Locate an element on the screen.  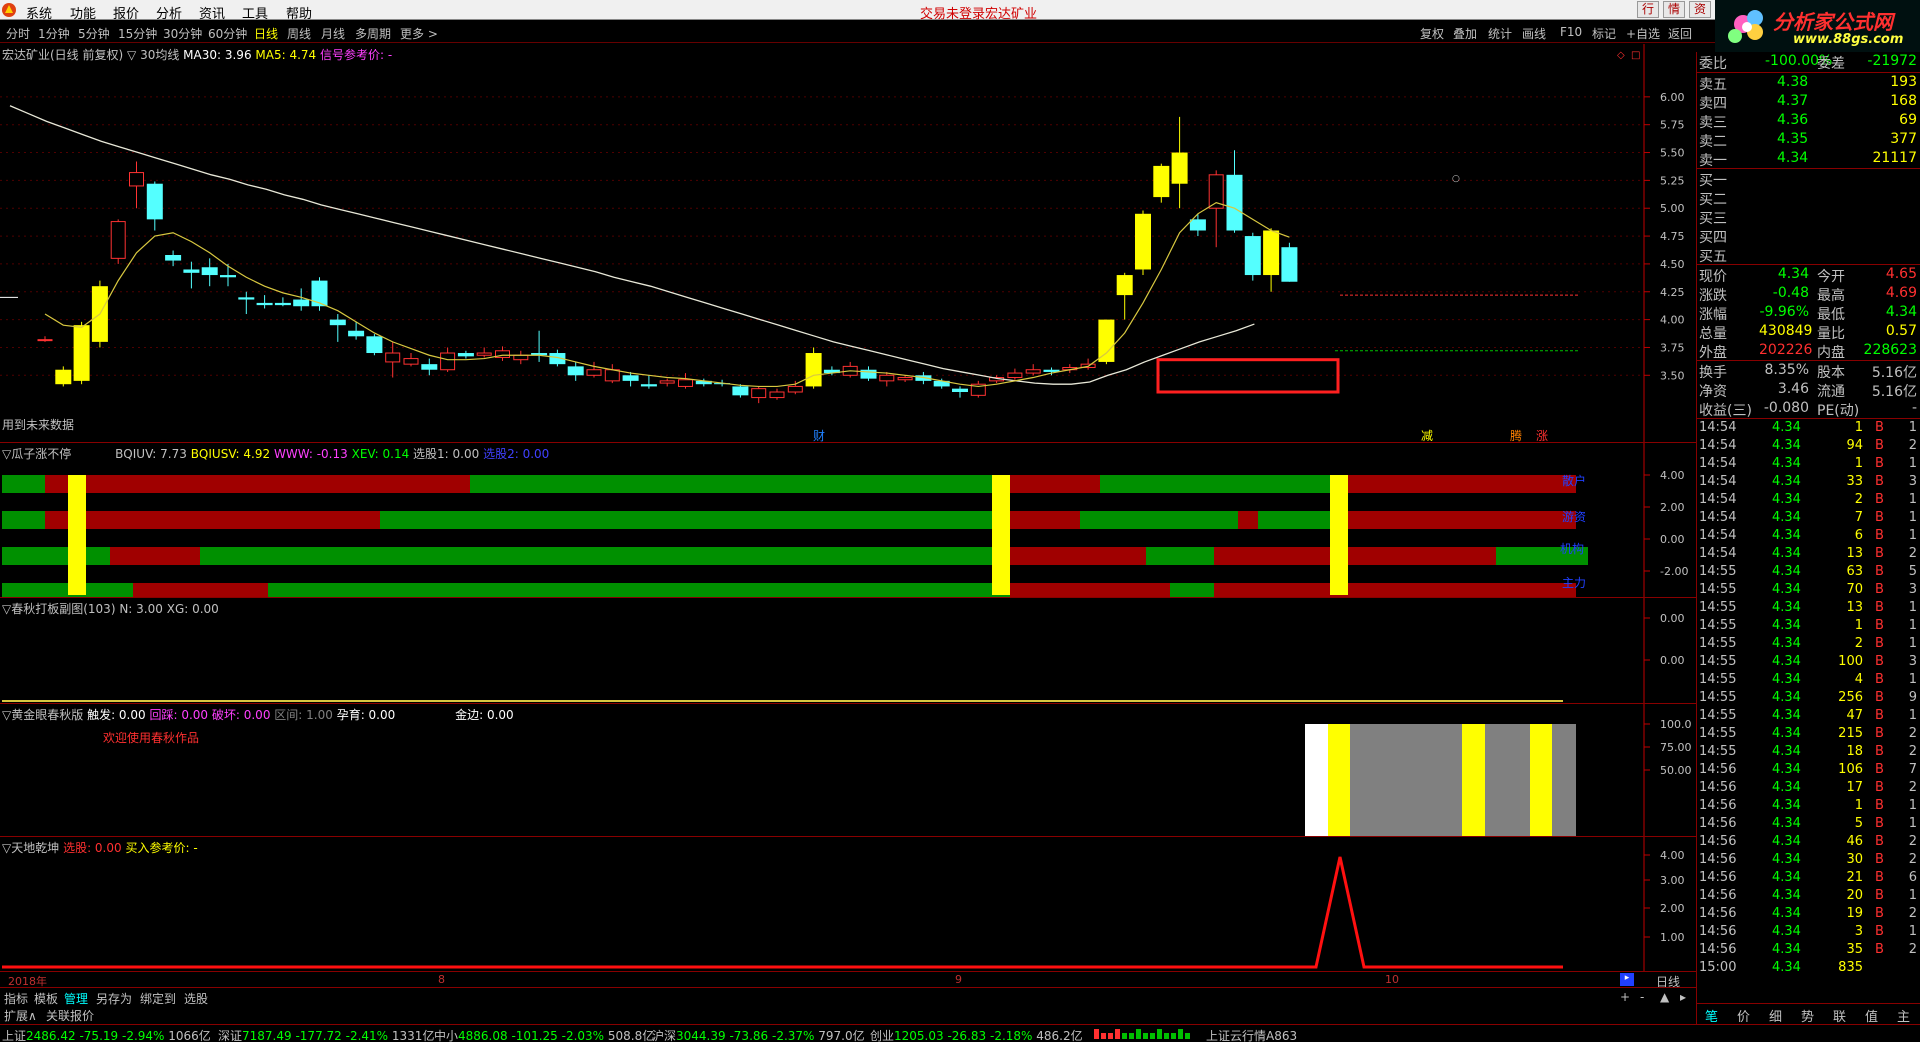
period-5min: 5分钟 is located at coordinates (94, 33).